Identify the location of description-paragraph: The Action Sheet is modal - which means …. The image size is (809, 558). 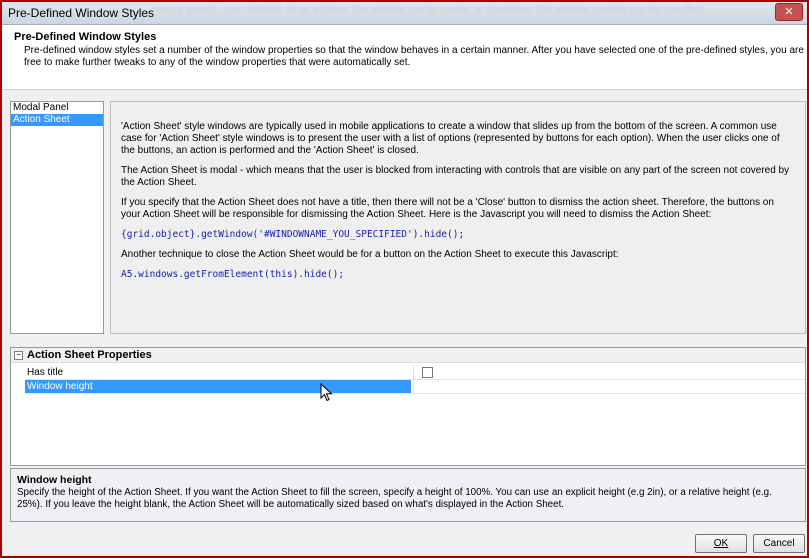
(455, 176).